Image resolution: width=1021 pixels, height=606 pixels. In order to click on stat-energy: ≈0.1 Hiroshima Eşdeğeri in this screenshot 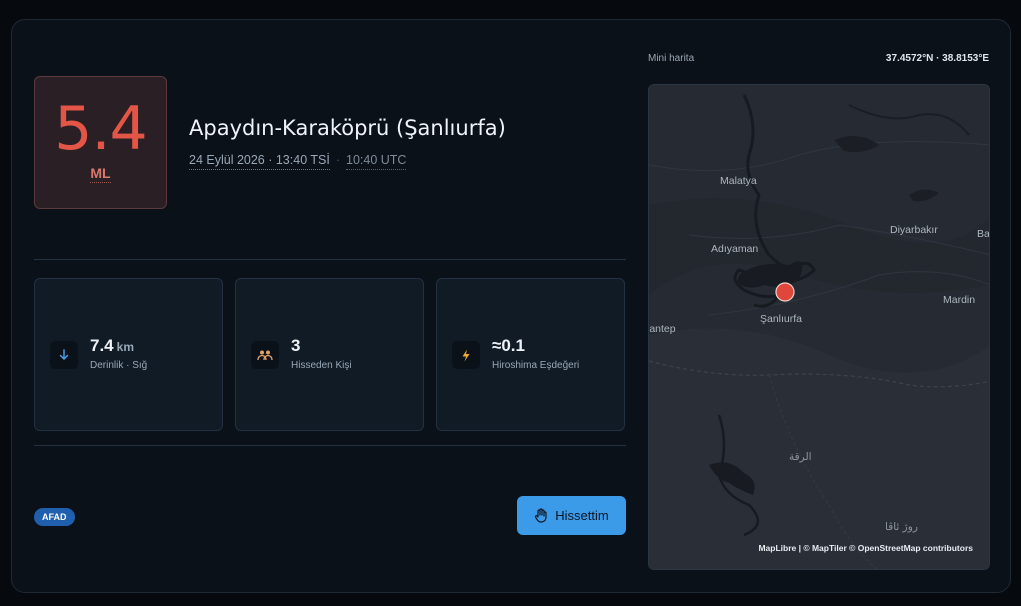, I will do `click(530, 354)`.